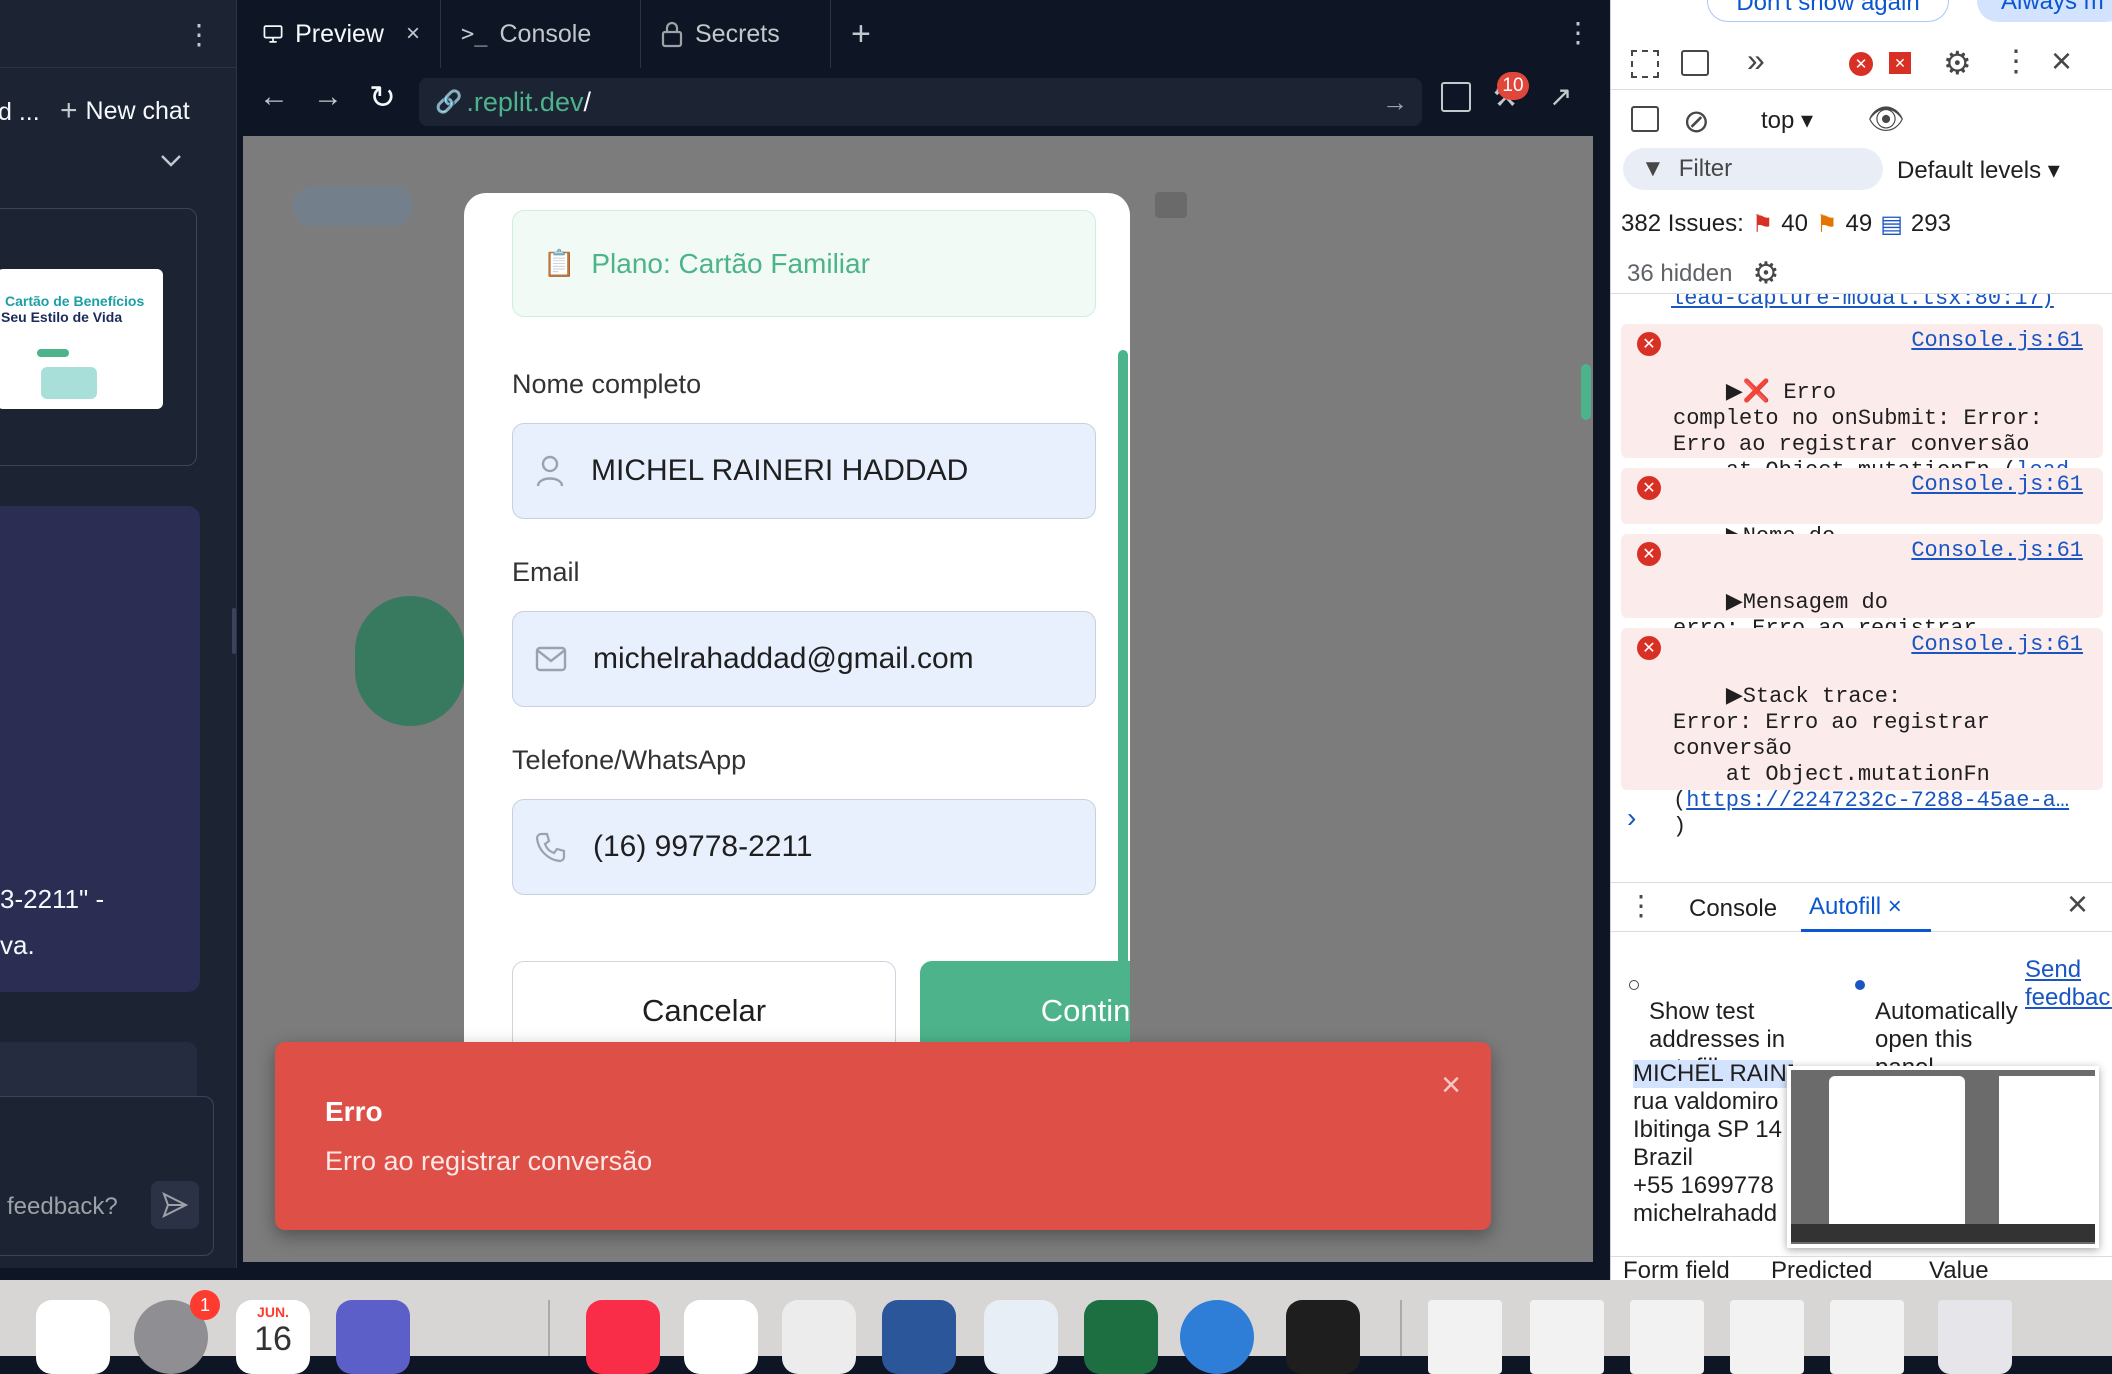  I want to click on error-count-icon: ✕, so click(1861, 64).